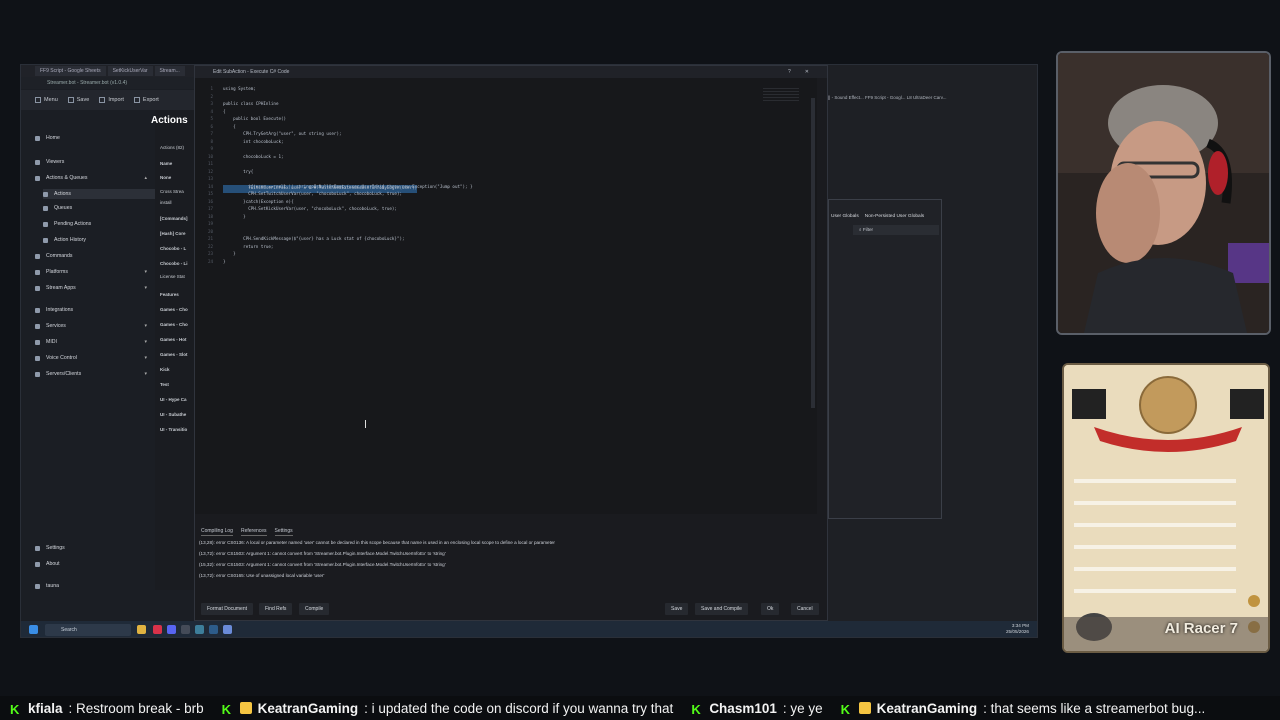 This screenshot has width=1280, height=720. What do you see at coordinates (95, 162) in the screenshot?
I see `sidebar-item-viewers: Viewers` at bounding box center [95, 162].